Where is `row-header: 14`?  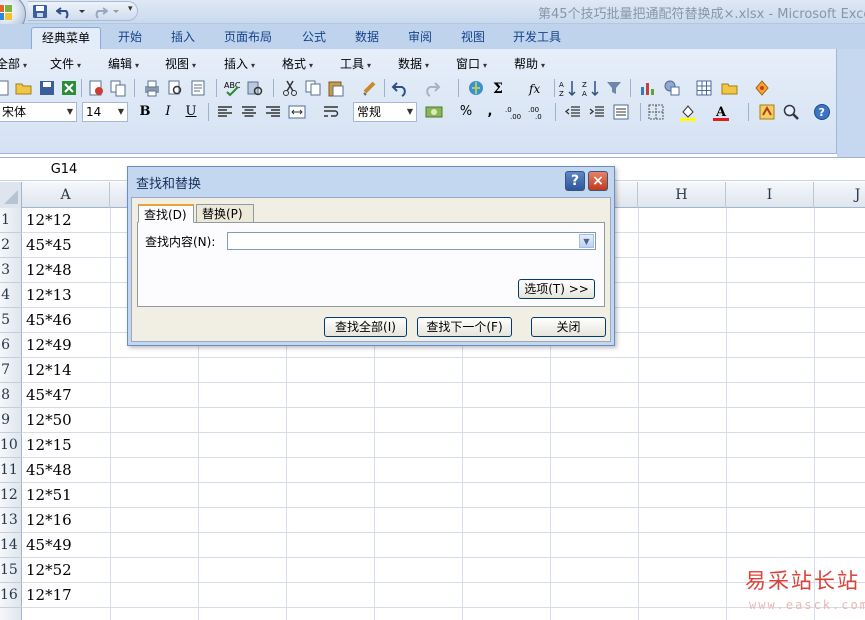
row-header: 14 is located at coordinates (11, 545).